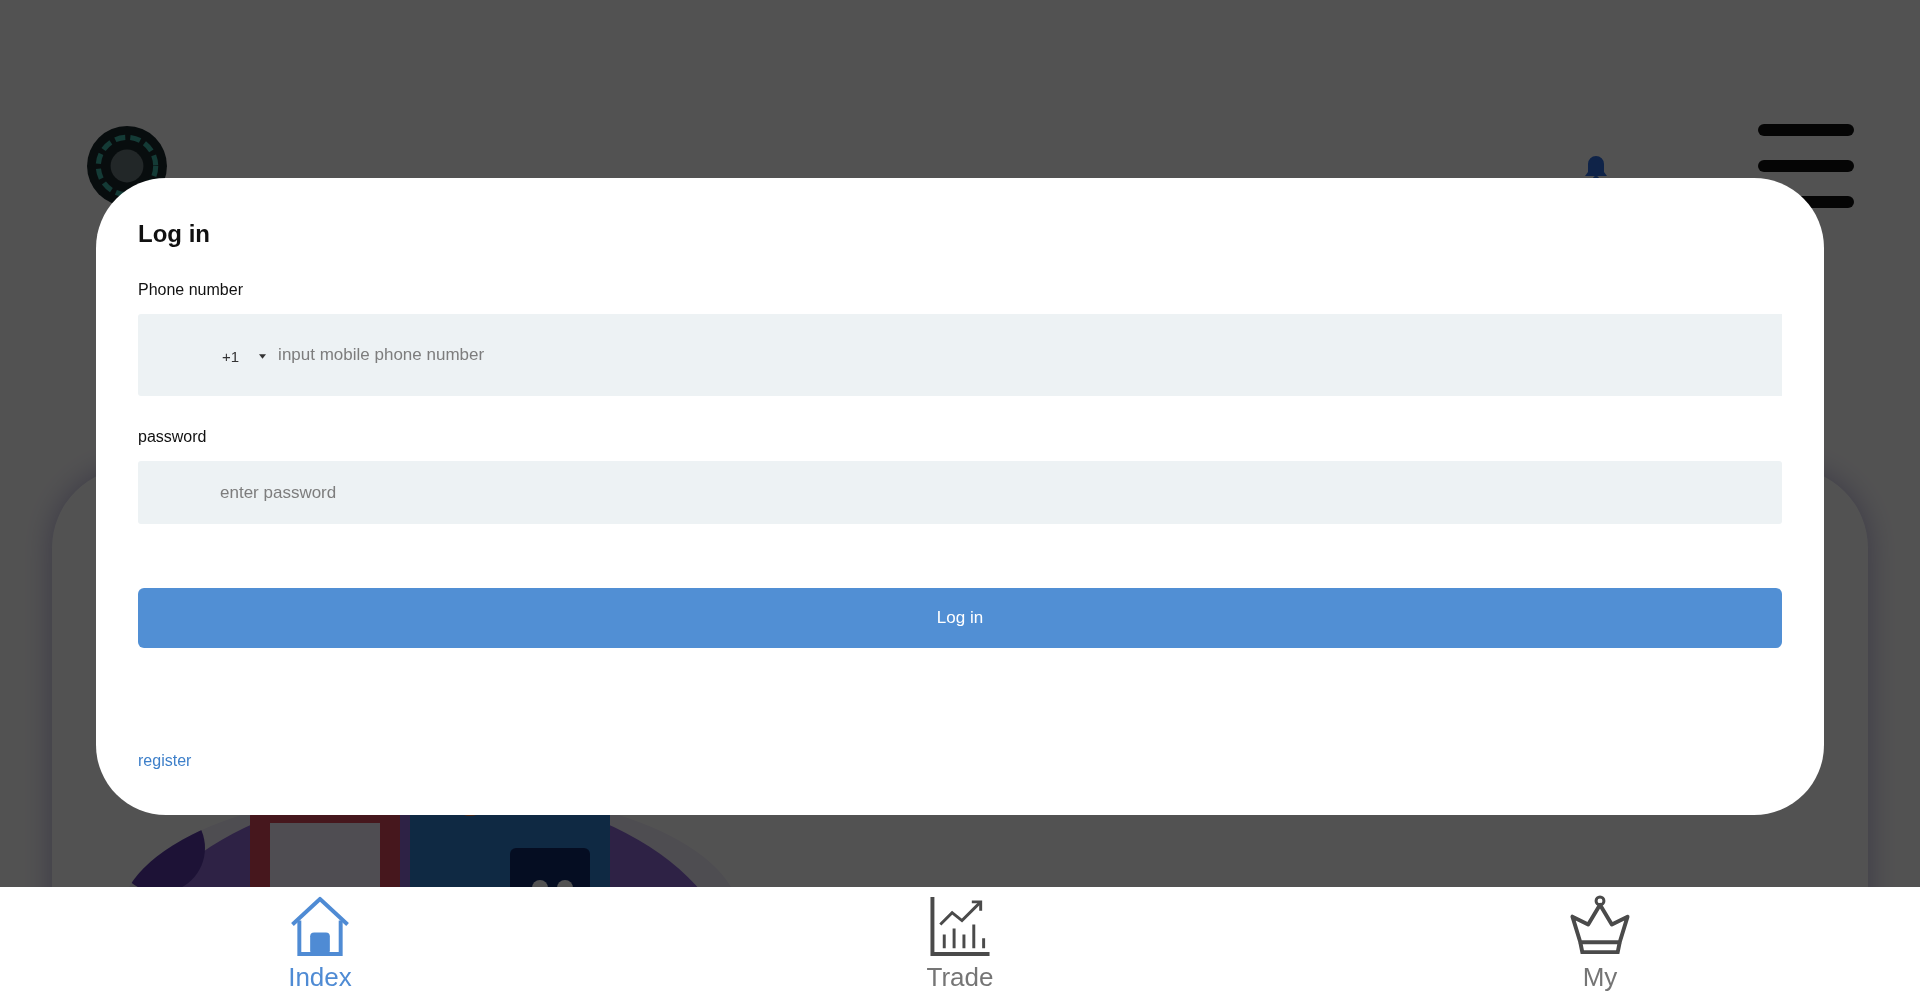 The width and height of the screenshot is (1920, 993). I want to click on nav-tab: Trade, so click(960, 940).